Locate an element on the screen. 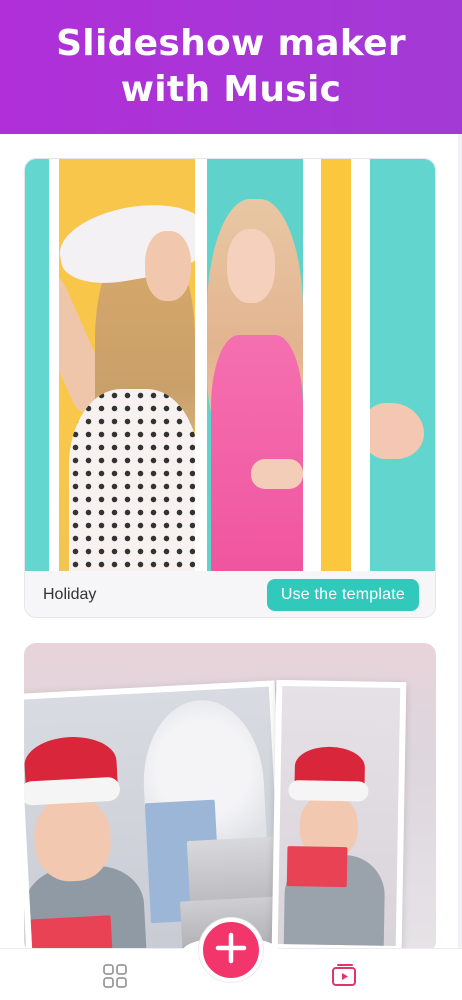 The height and width of the screenshot is (1000, 462). add-project-button is located at coordinates (231, 950).